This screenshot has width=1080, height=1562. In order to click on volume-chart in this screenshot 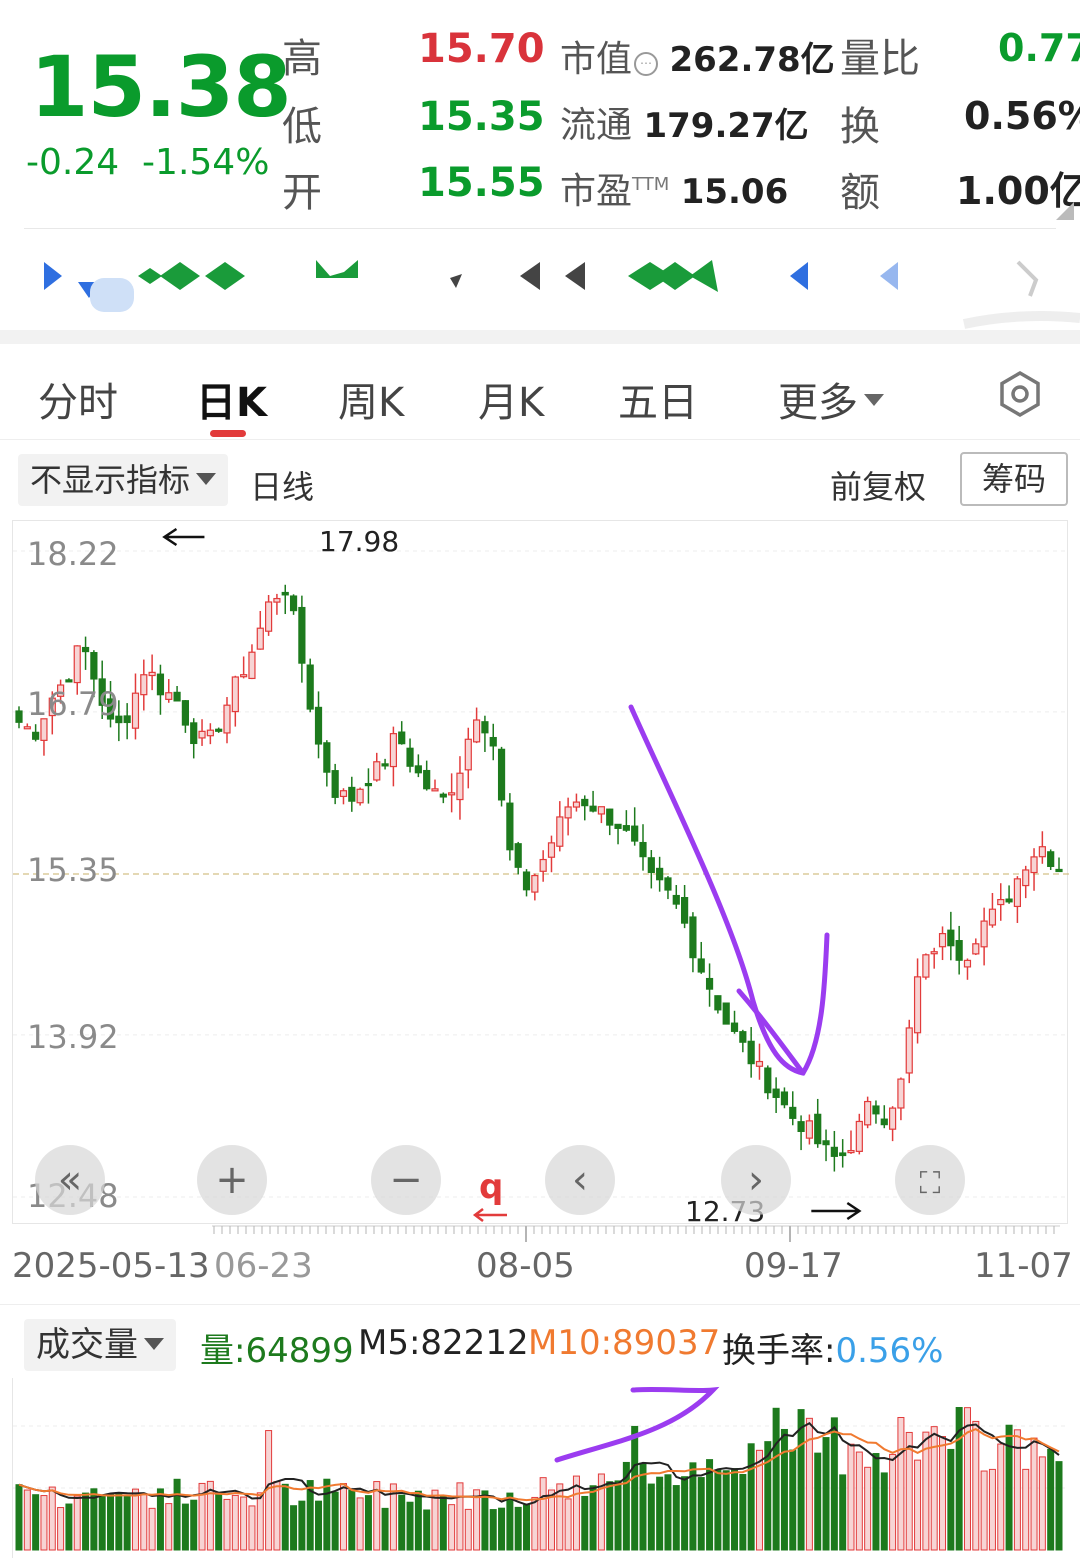, I will do `click(540, 1468)`.